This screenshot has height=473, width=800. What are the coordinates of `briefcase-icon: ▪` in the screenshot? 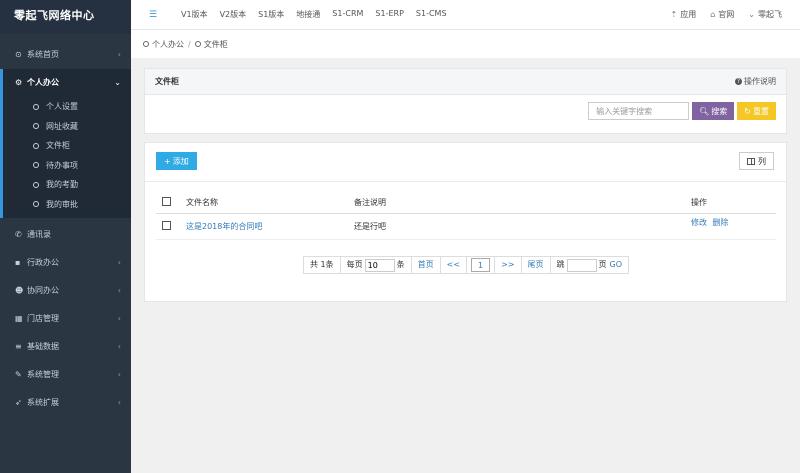 It's located at (18, 262).